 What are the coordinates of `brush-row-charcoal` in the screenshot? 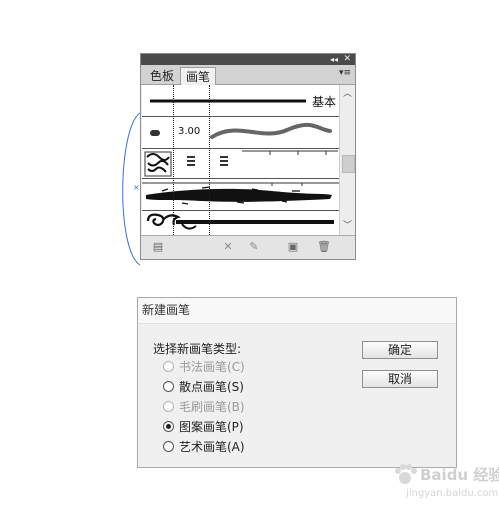 It's located at (240, 195).